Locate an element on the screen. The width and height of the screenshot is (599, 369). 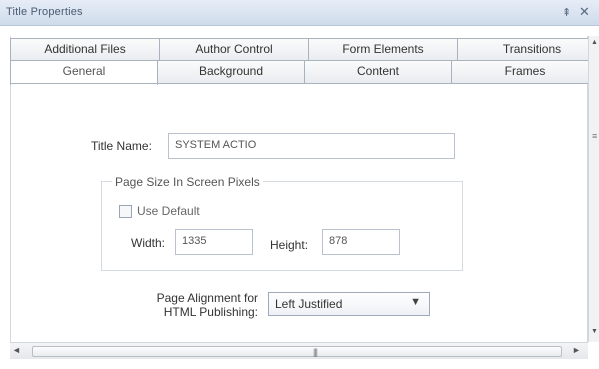
window-titlebar: Title Properties ⇞ ✕ is located at coordinates (299, 13).